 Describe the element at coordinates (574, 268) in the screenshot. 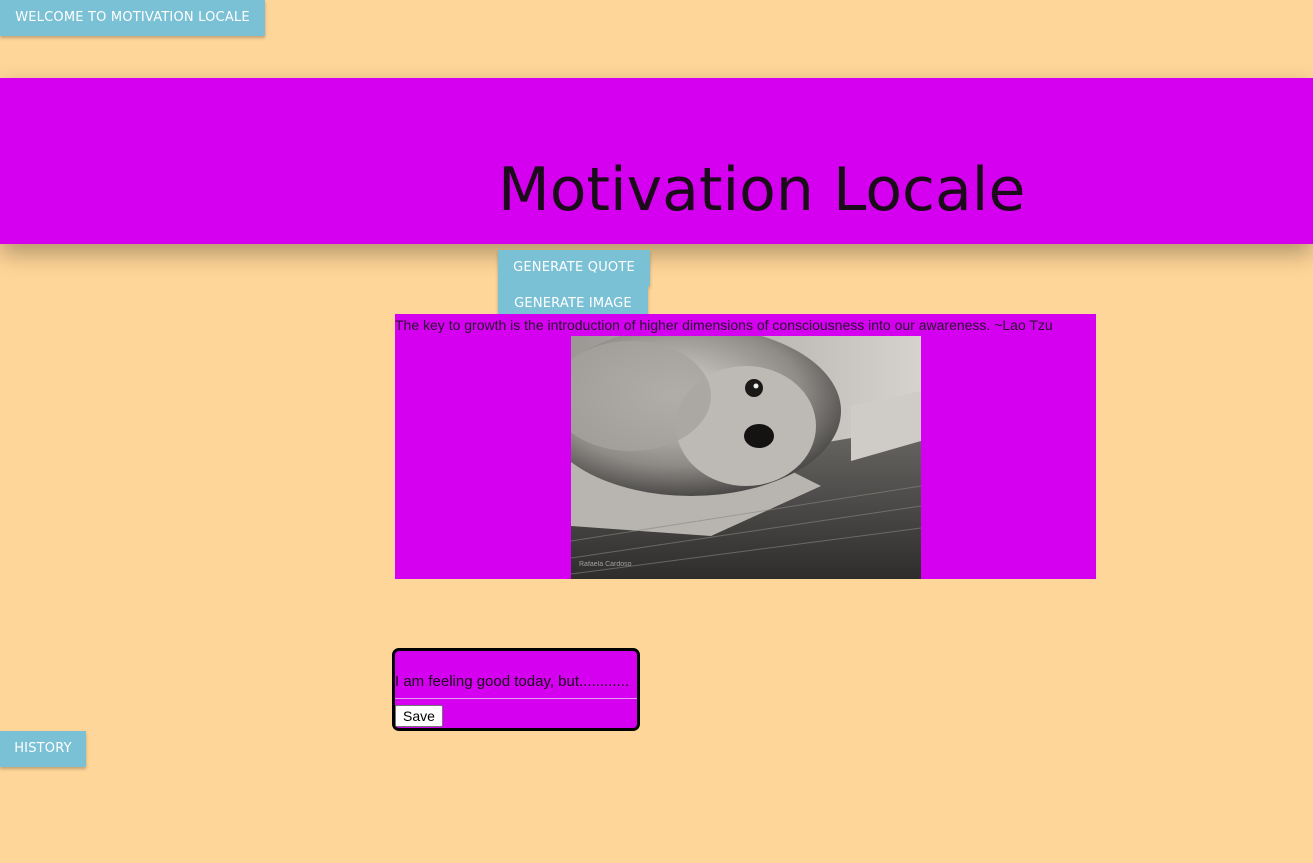

I see `generate-quote-button: GENERATE QUOTE` at that location.